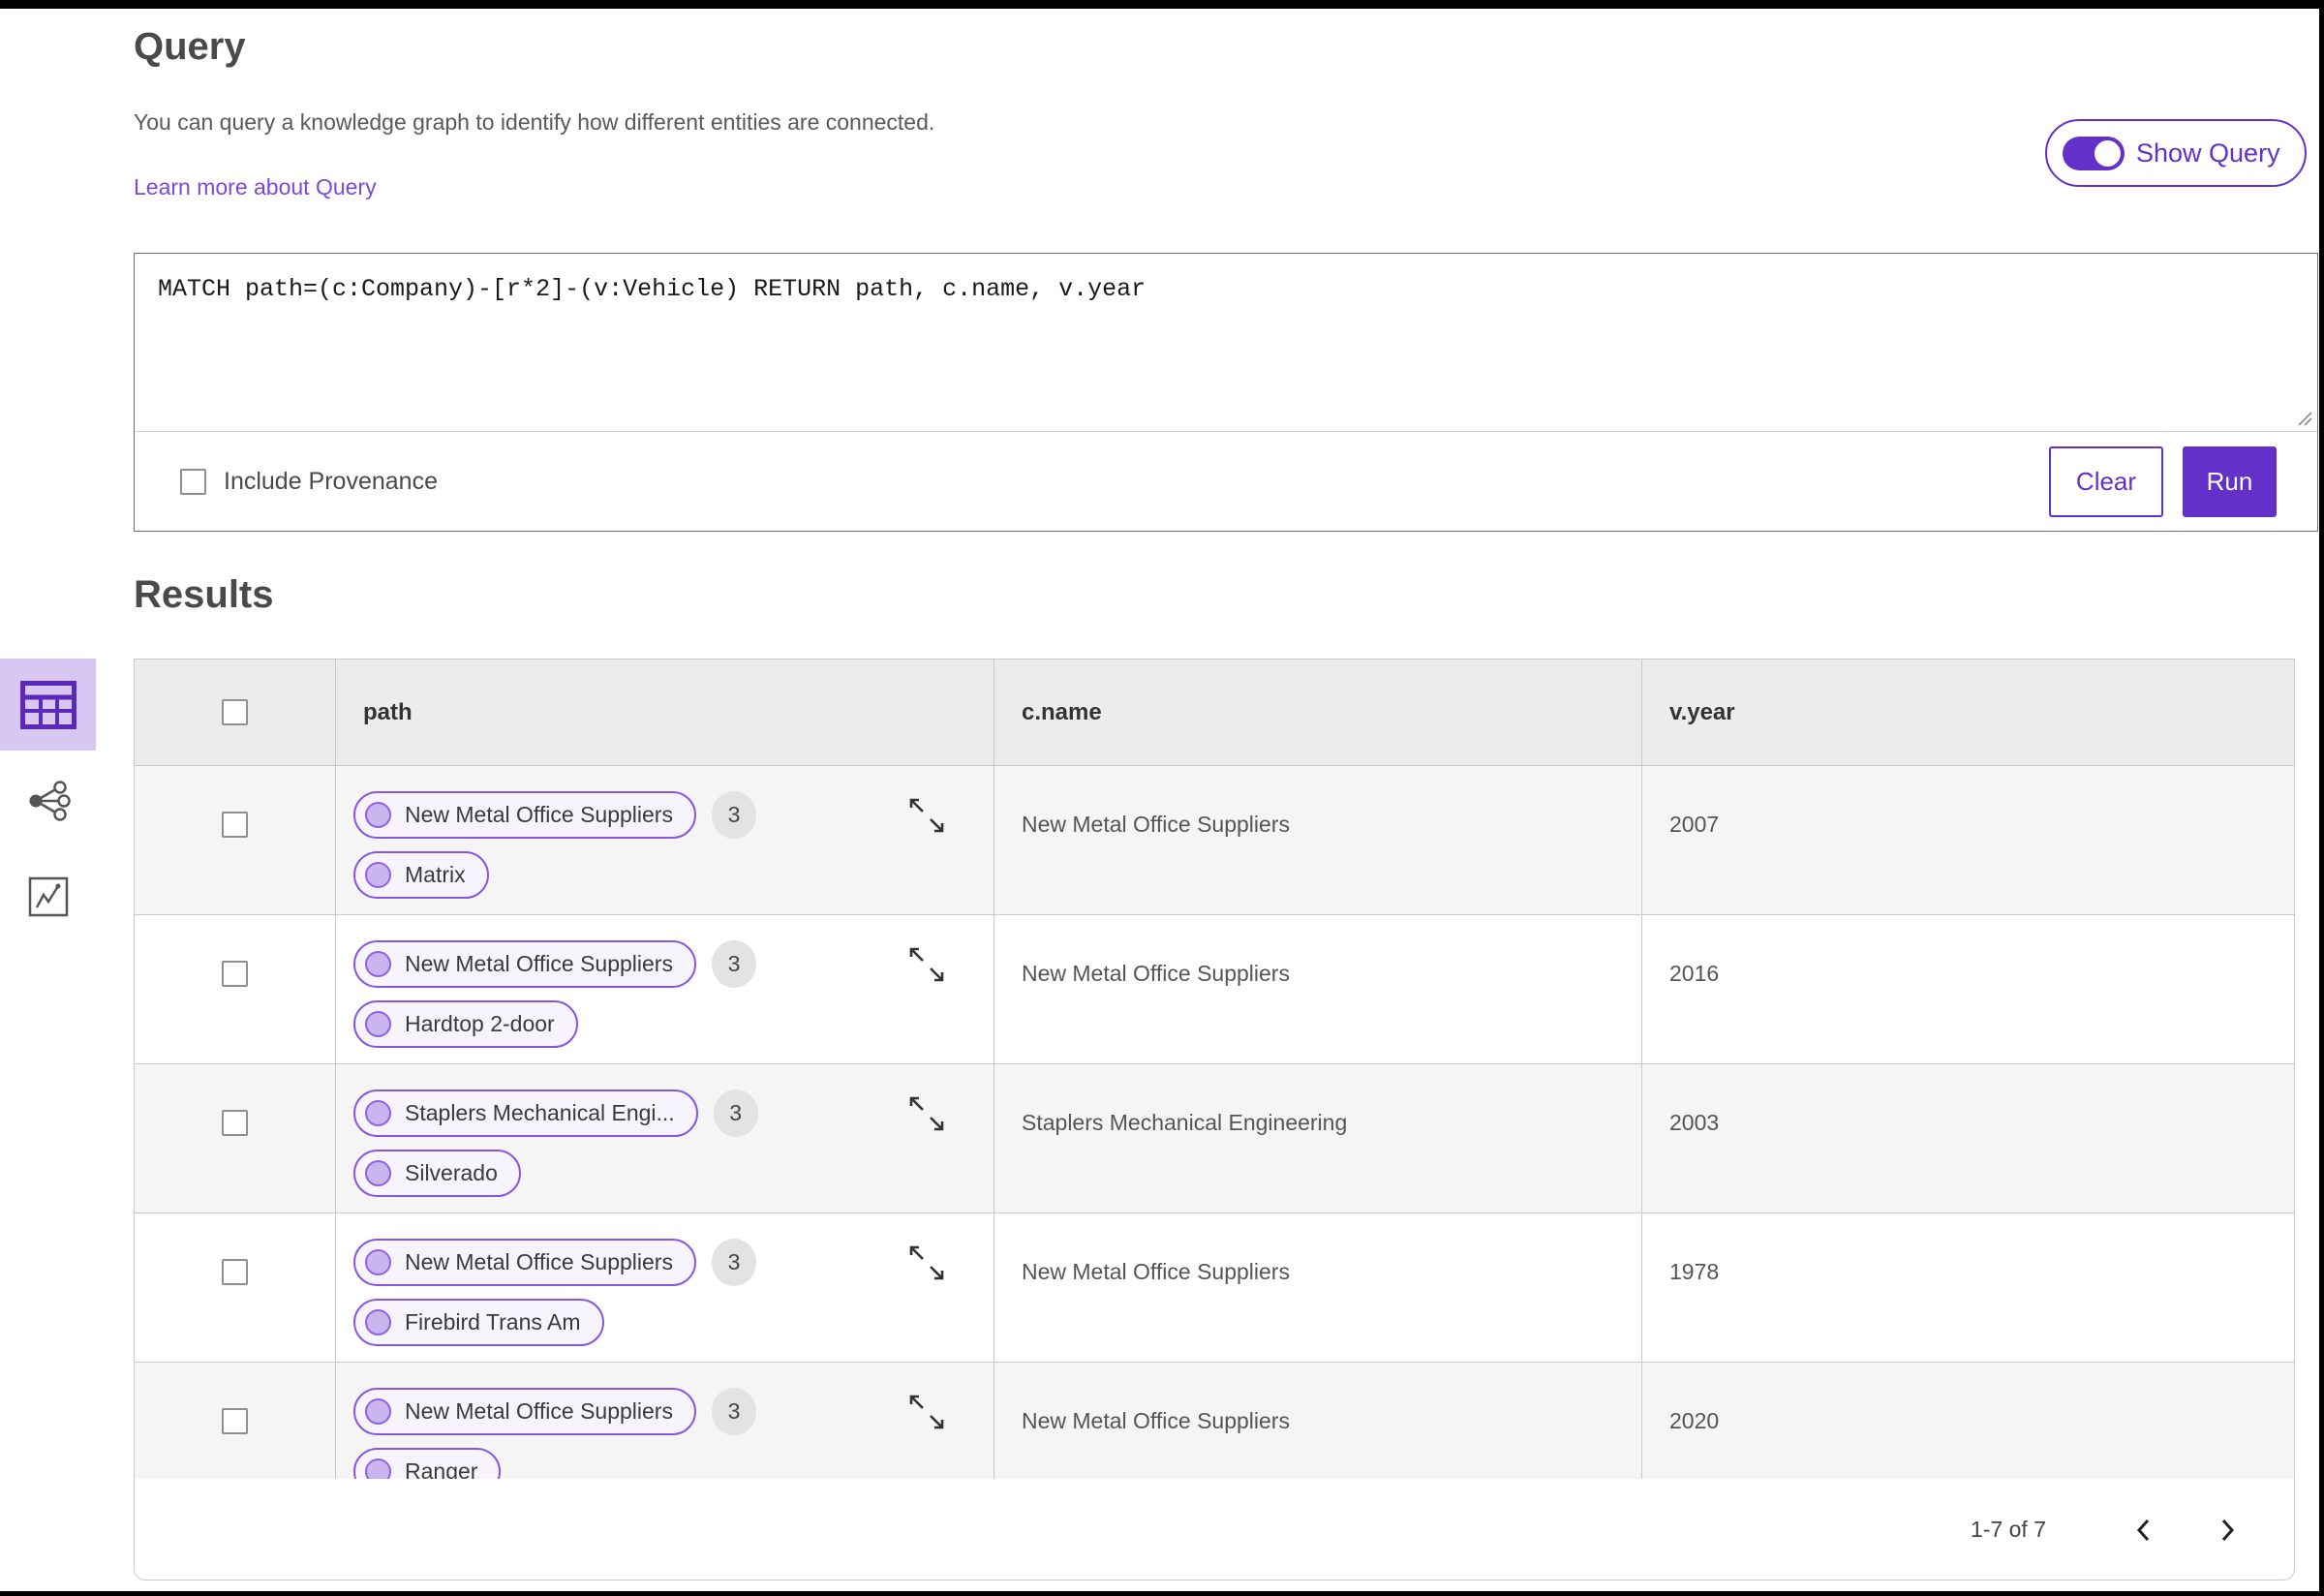 This screenshot has height=1596, width=2324. I want to click on toggle-knob, so click(2108, 153).